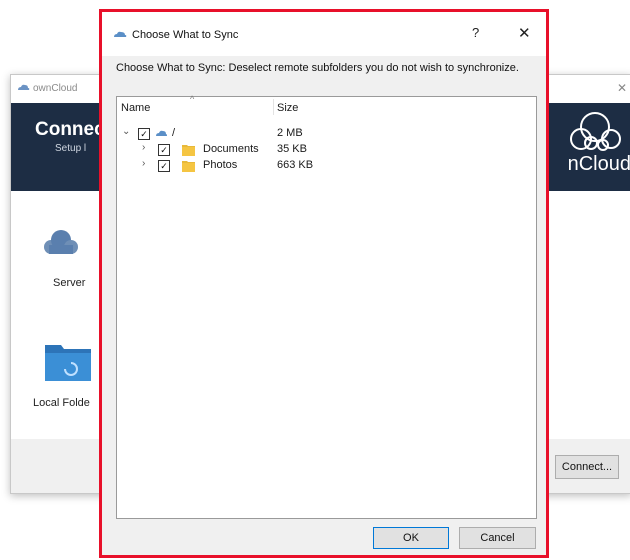 The image size is (630, 560). Describe the element at coordinates (174, 133) in the screenshot. I see `tree-item-name: /` at that location.